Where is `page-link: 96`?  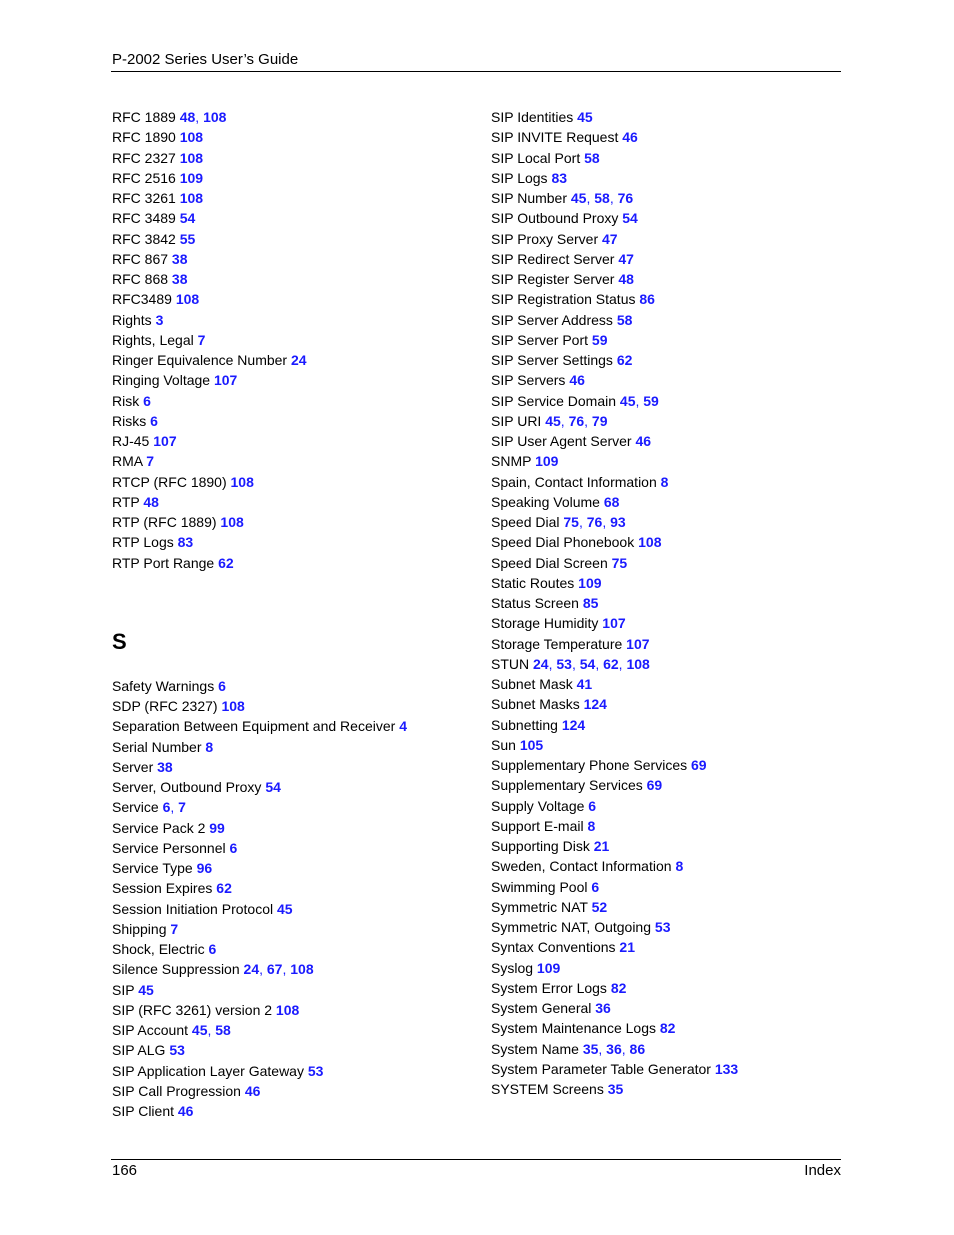
page-link: 96 is located at coordinates (205, 868).